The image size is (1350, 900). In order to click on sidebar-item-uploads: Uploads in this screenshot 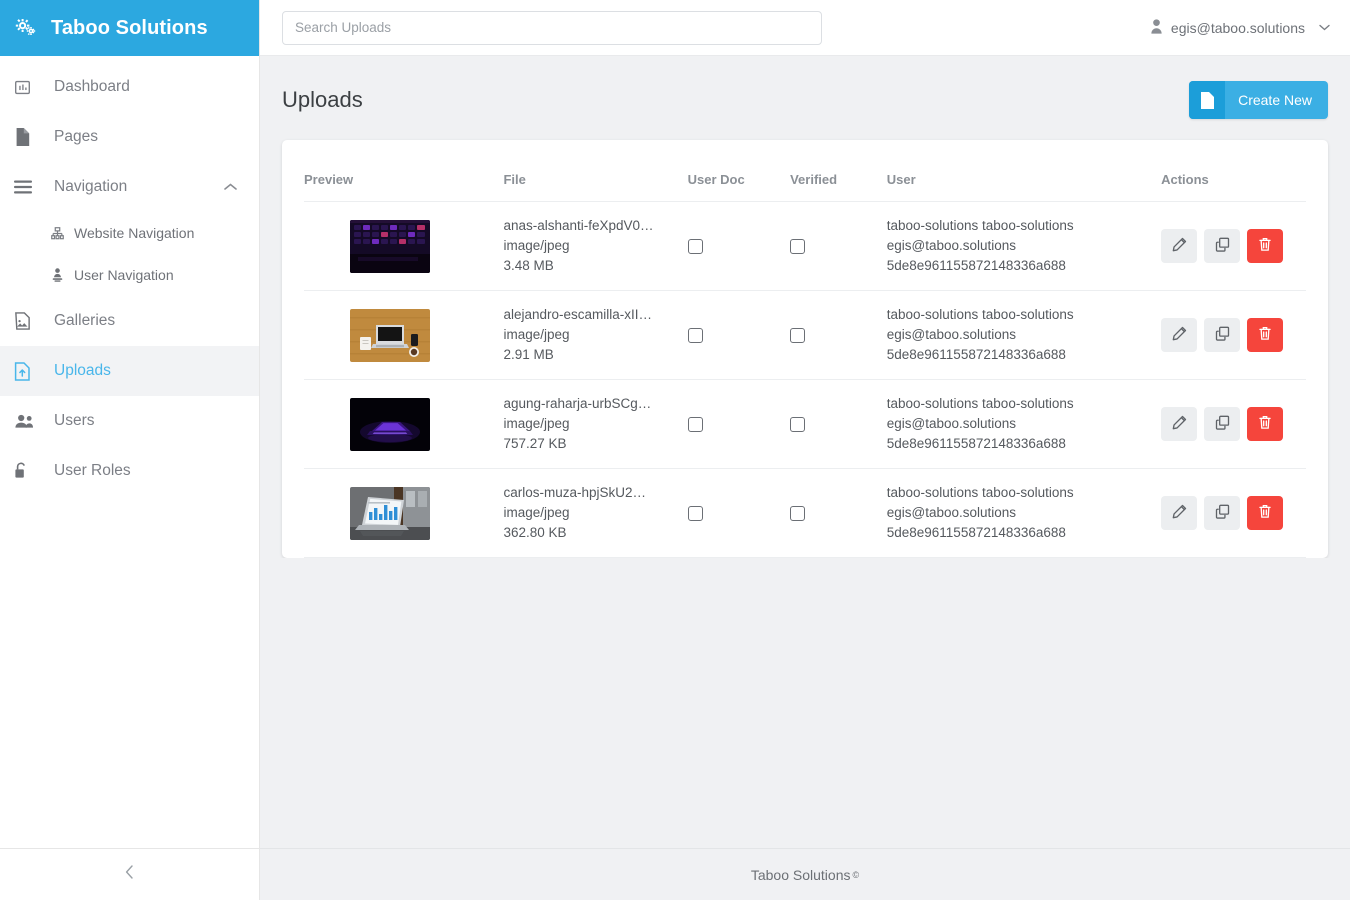, I will do `click(129, 371)`.